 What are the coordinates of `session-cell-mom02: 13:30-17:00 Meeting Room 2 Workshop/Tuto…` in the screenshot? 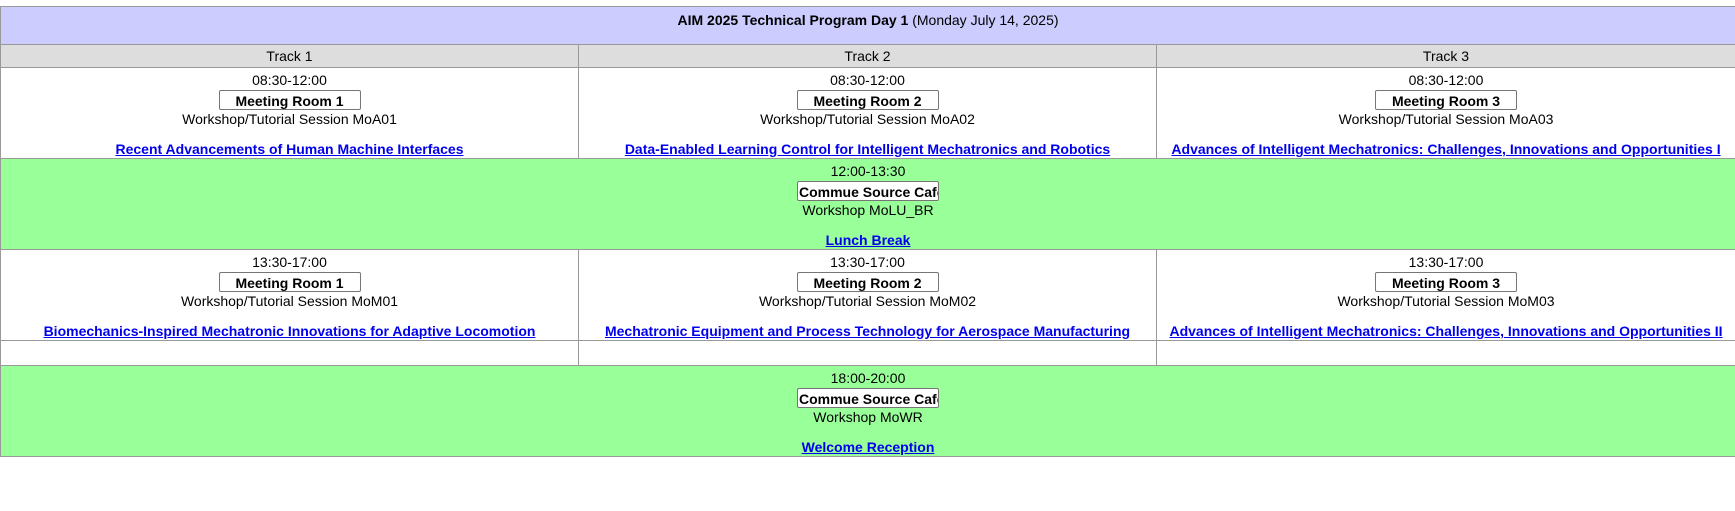 It's located at (867, 295).